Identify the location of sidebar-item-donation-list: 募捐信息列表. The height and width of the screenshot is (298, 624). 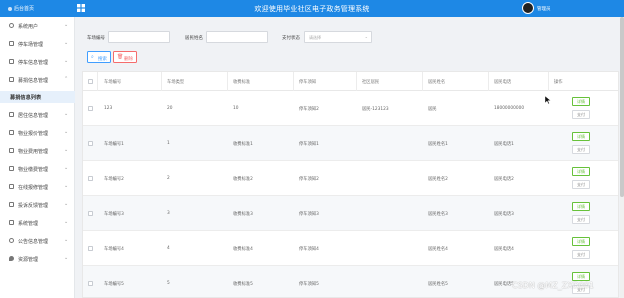
(37, 97).